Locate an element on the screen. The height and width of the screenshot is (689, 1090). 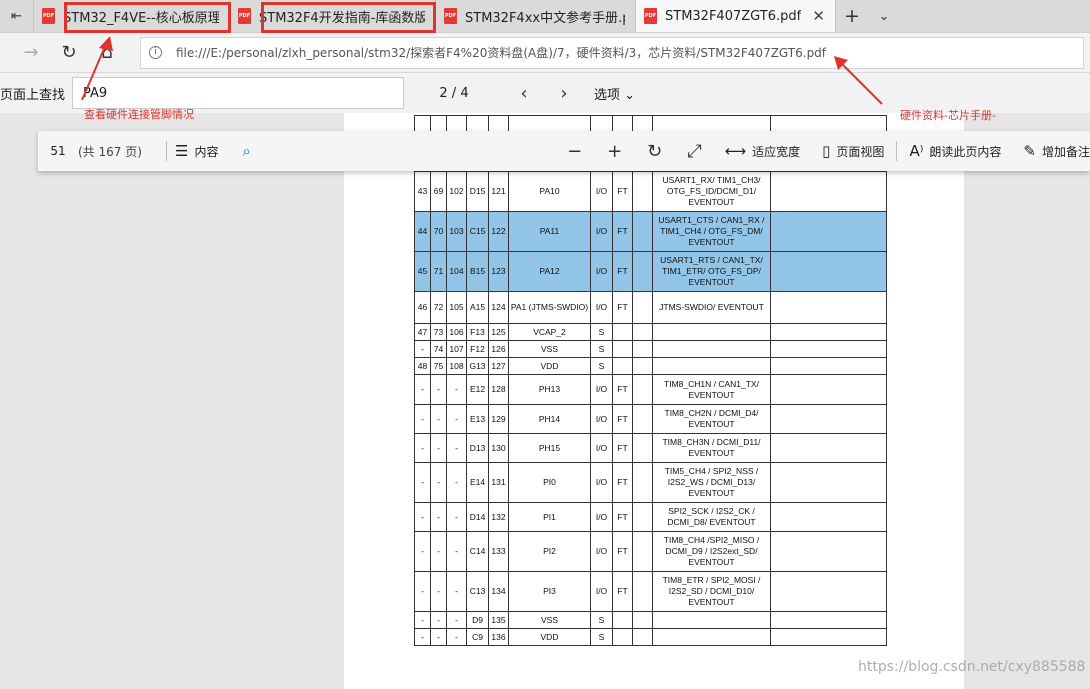
table-cell: PH14 is located at coordinates (549, 419).